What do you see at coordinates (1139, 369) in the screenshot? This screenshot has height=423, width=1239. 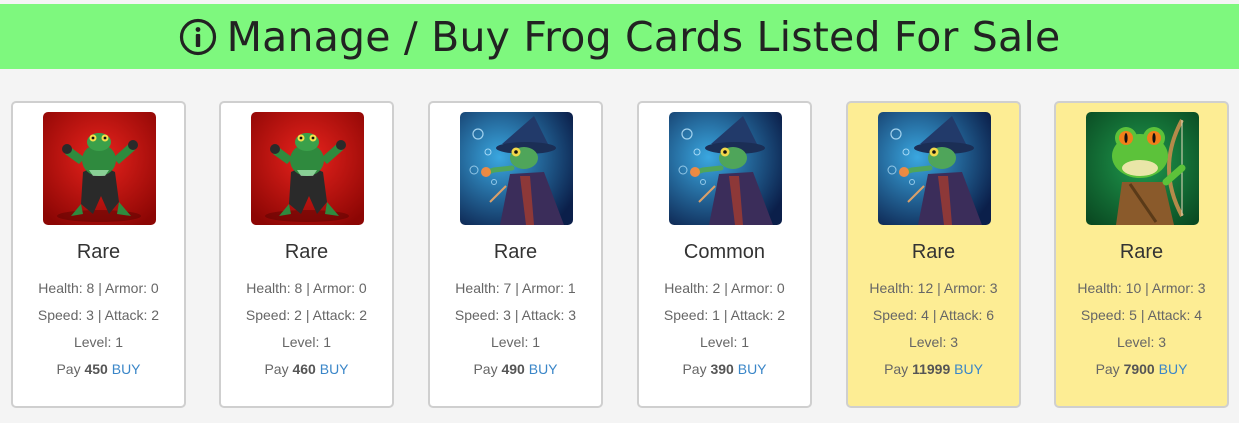 I see `card-price: 7900` at bounding box center [1139, 369].